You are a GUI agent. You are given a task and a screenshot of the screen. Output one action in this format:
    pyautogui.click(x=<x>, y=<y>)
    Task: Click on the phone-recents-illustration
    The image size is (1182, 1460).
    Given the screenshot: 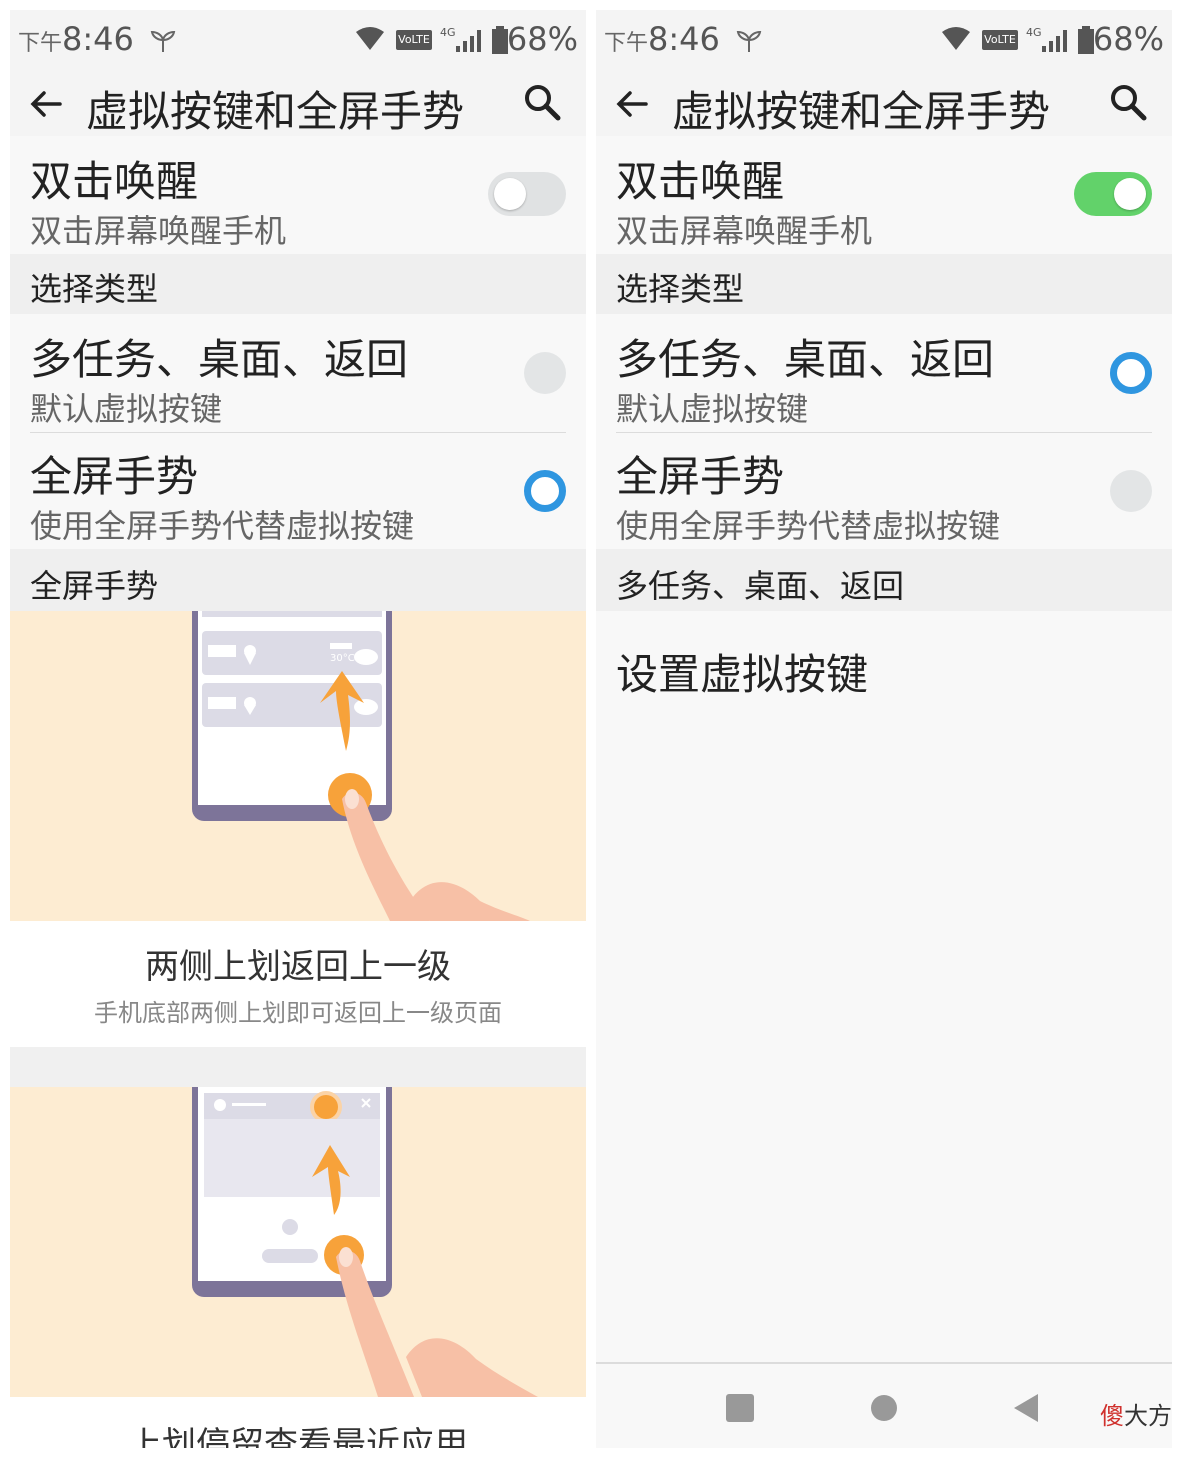 What is the action you would take?
    pyautogui.click(x=365, y=1242)
    